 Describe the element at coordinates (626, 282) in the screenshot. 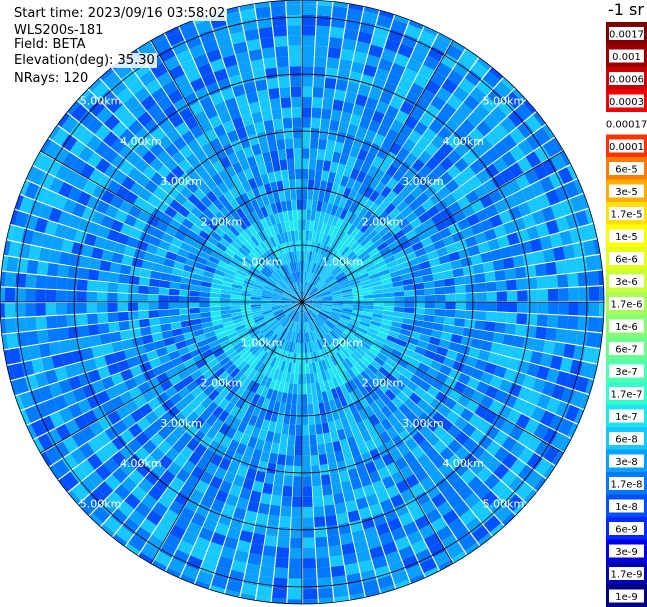

I see `colorbar-label: 3e-6` at that location.